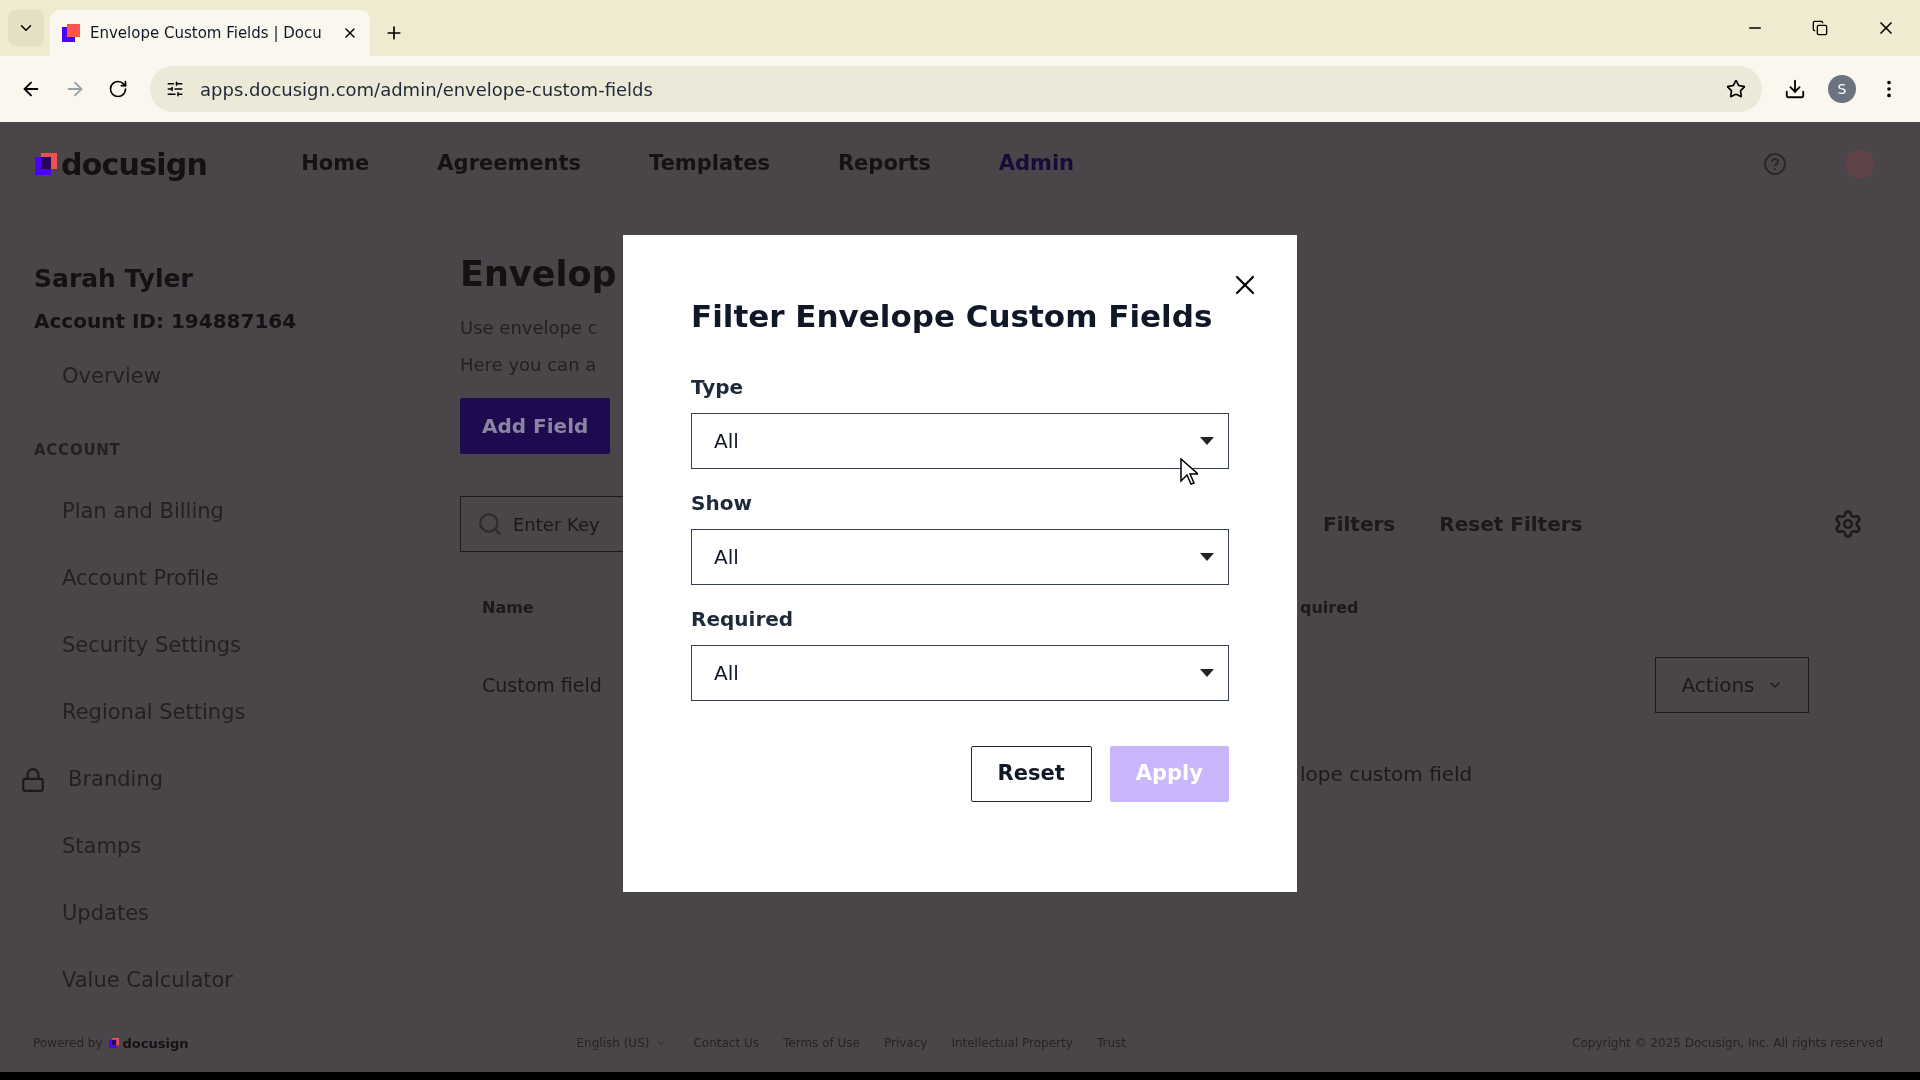 The height and width of the screenshot is (1080, 1920). Describe the element at coordinates (206, 33) in the screenshot. I see `tab-title: Envelope Custom Fields | Docu` at that location.